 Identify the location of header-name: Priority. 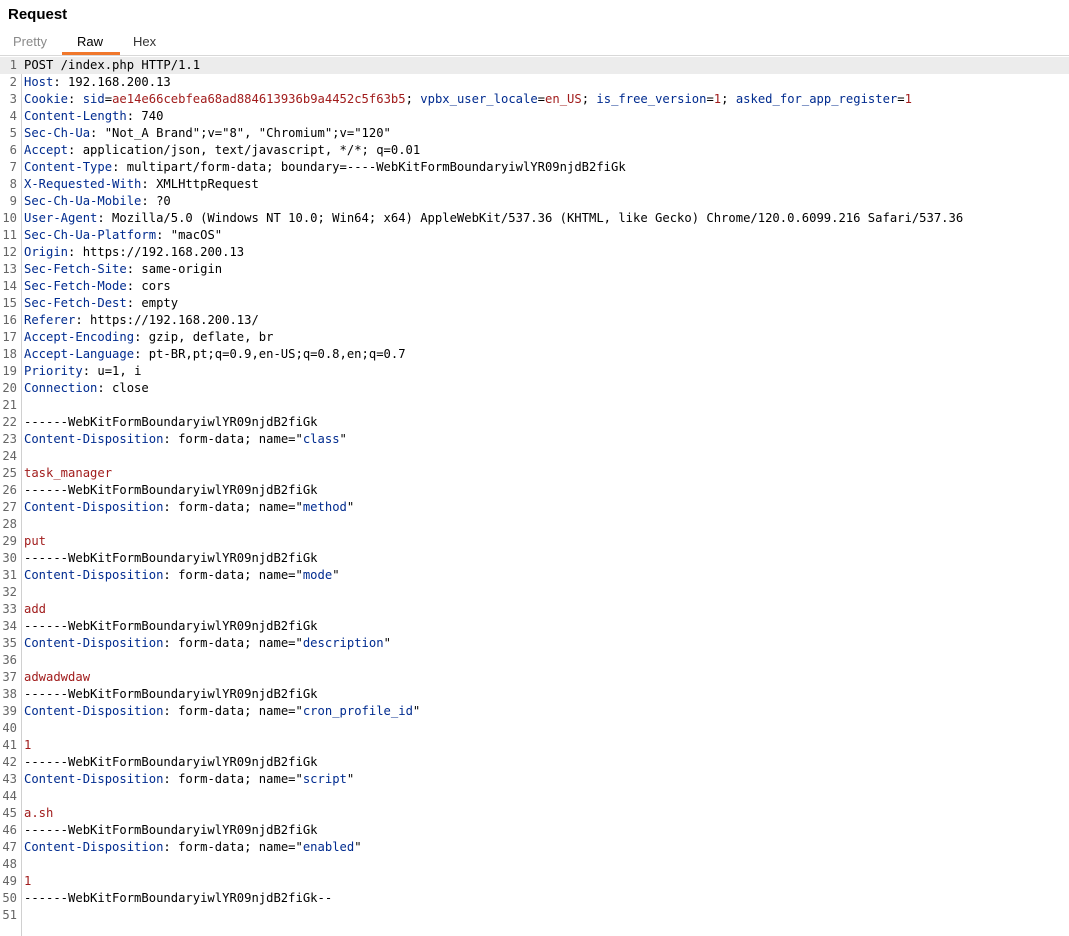
(53, 371).